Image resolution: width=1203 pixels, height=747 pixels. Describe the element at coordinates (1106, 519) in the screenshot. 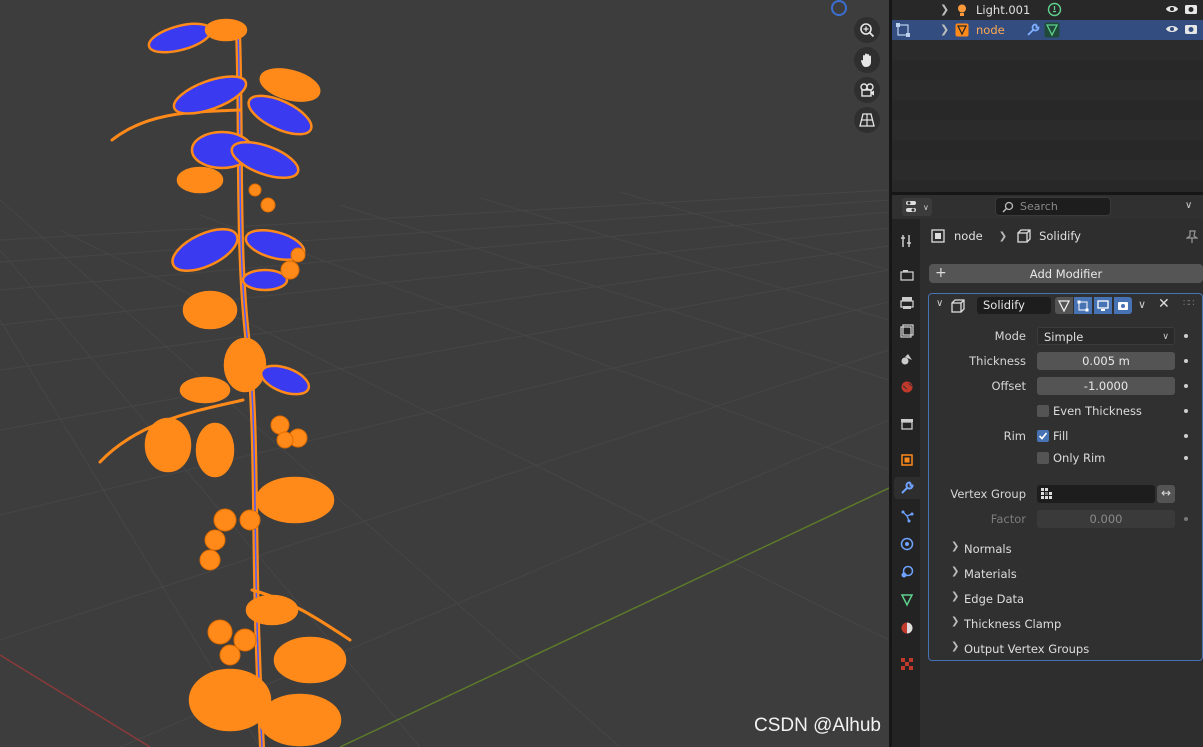

I see `factor-field: 0.000` at that location.